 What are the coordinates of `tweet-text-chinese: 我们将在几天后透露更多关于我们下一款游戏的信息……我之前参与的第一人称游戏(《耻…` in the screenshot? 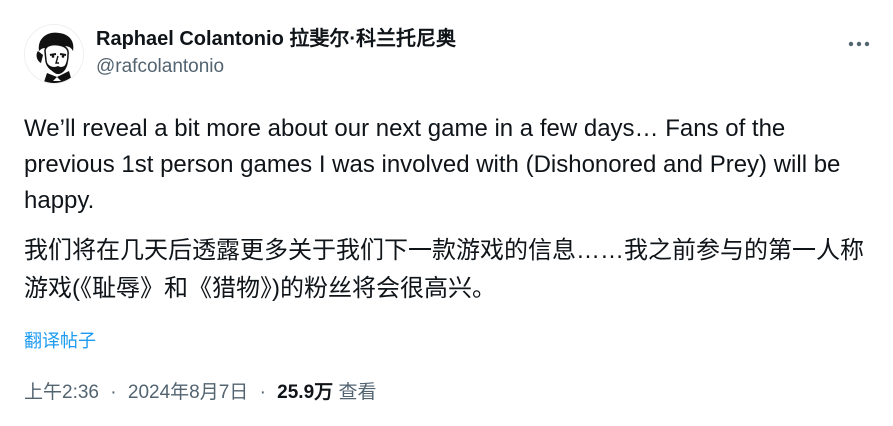 It's located at (444, 269).